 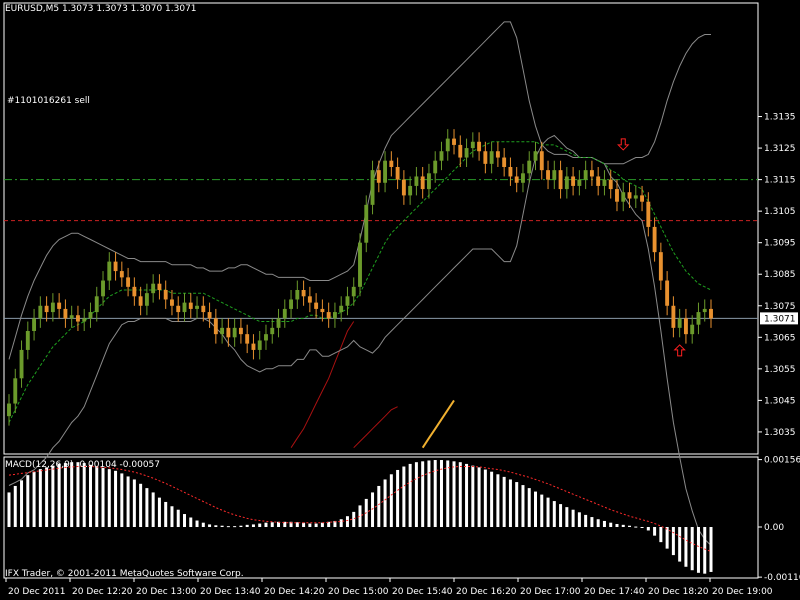 What do you see at coordinates (782, 461) in the screenshot?
I see `macd-tick-label: 0.00156` at bounding box center [782, 461].